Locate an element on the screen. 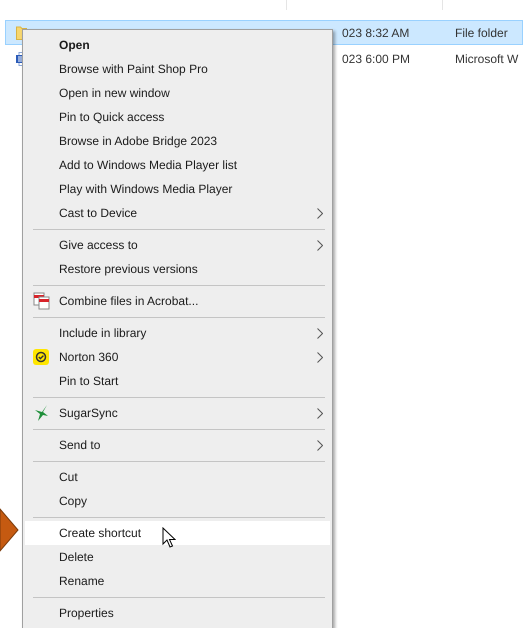  date-modified: 023 6:00 PM is located at coordinates (377, 59).